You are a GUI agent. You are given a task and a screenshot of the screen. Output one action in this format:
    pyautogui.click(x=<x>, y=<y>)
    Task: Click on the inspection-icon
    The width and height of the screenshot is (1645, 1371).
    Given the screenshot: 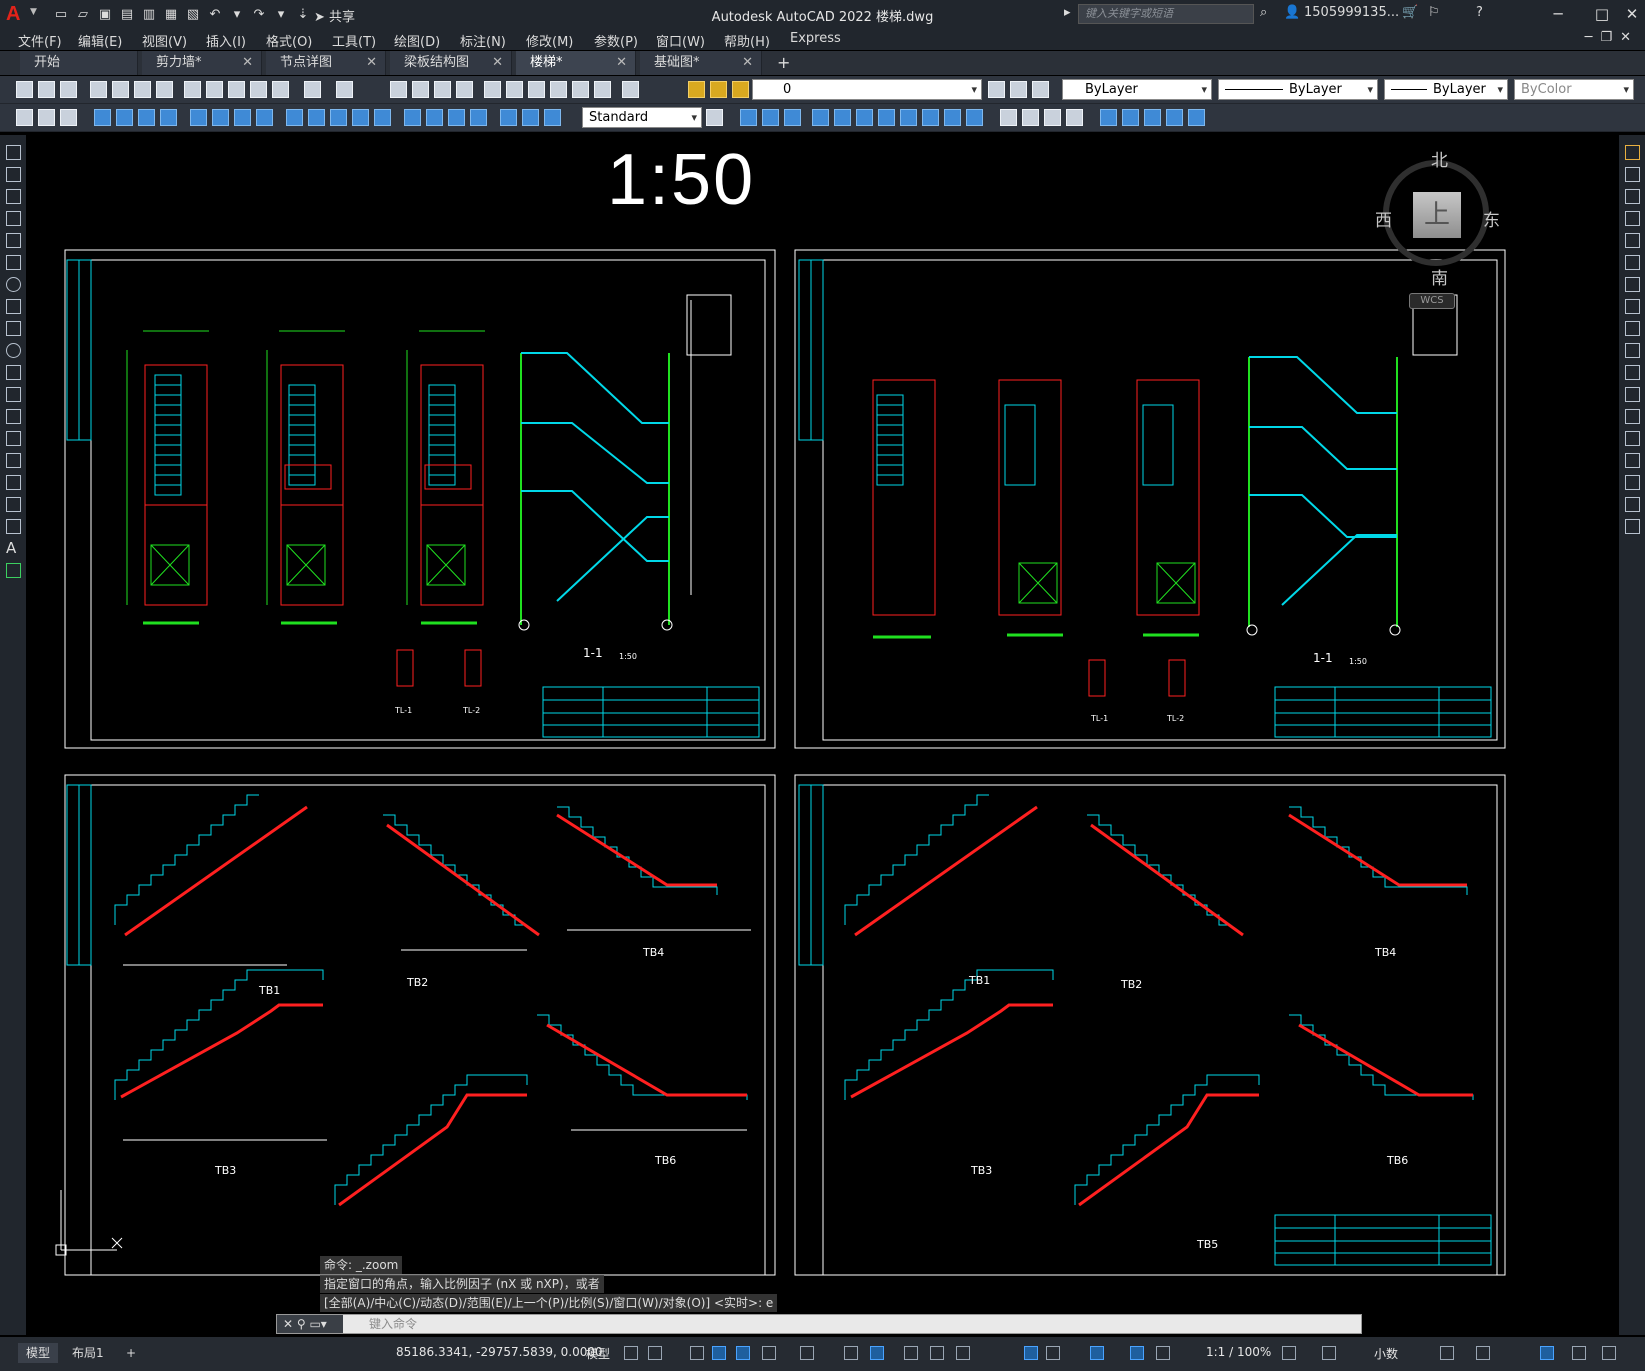 What is the action you would take?
    pyautogui.click(x=456, y=117)
    